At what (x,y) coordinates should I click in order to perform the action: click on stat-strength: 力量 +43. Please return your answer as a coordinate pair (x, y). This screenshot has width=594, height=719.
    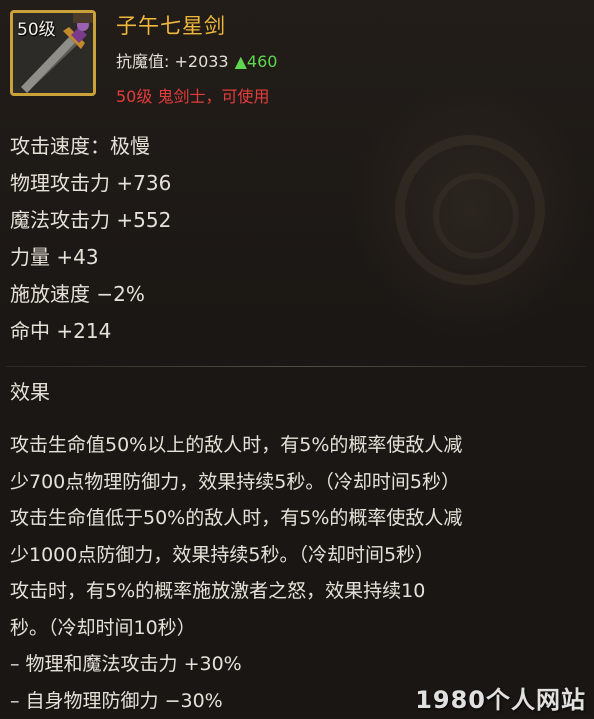
    Looking at the image, I should click on (90, 257).